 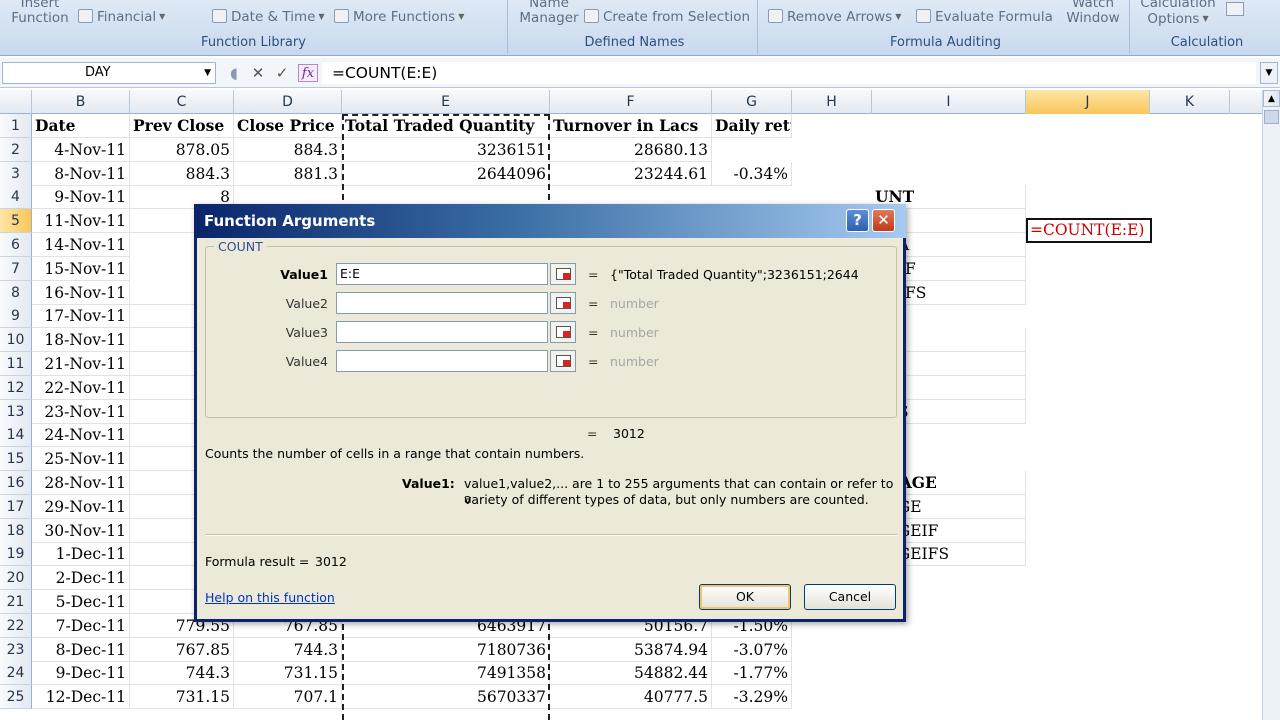 I want to click on table-cell: 7491358, so click(x=446, y=673).